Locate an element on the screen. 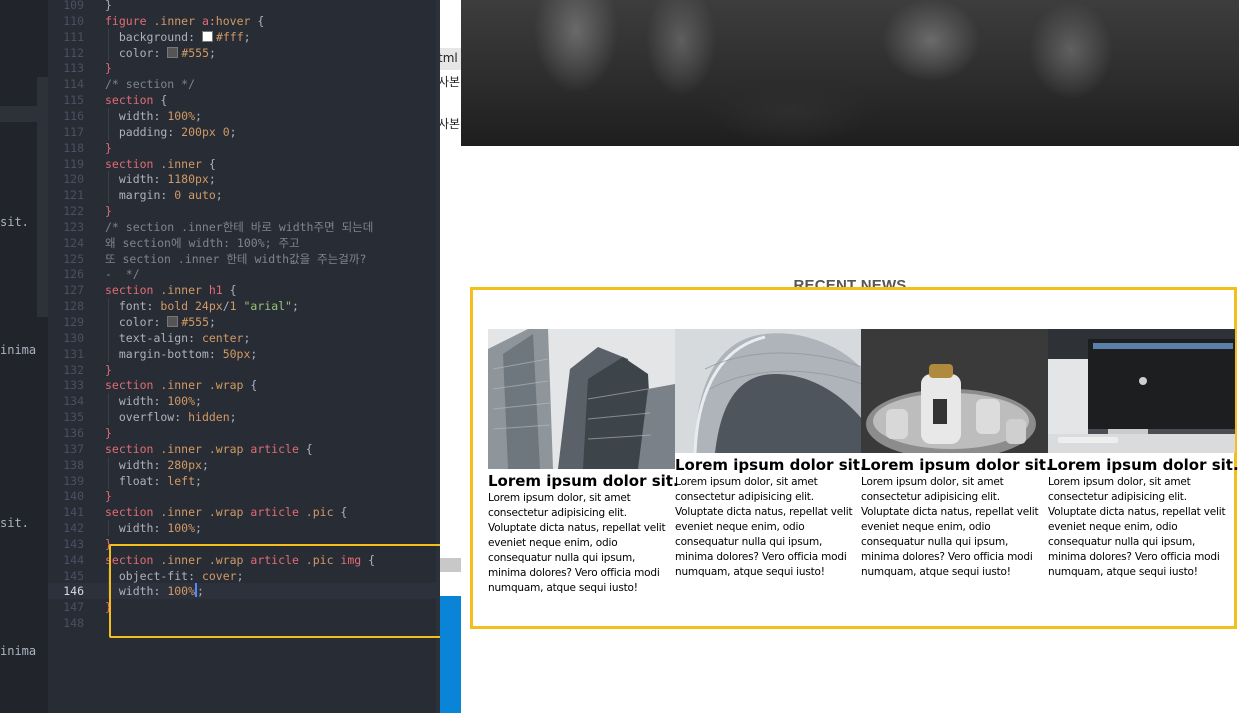  code-text: overflow: hidden; is located at coordinates (171, 417).